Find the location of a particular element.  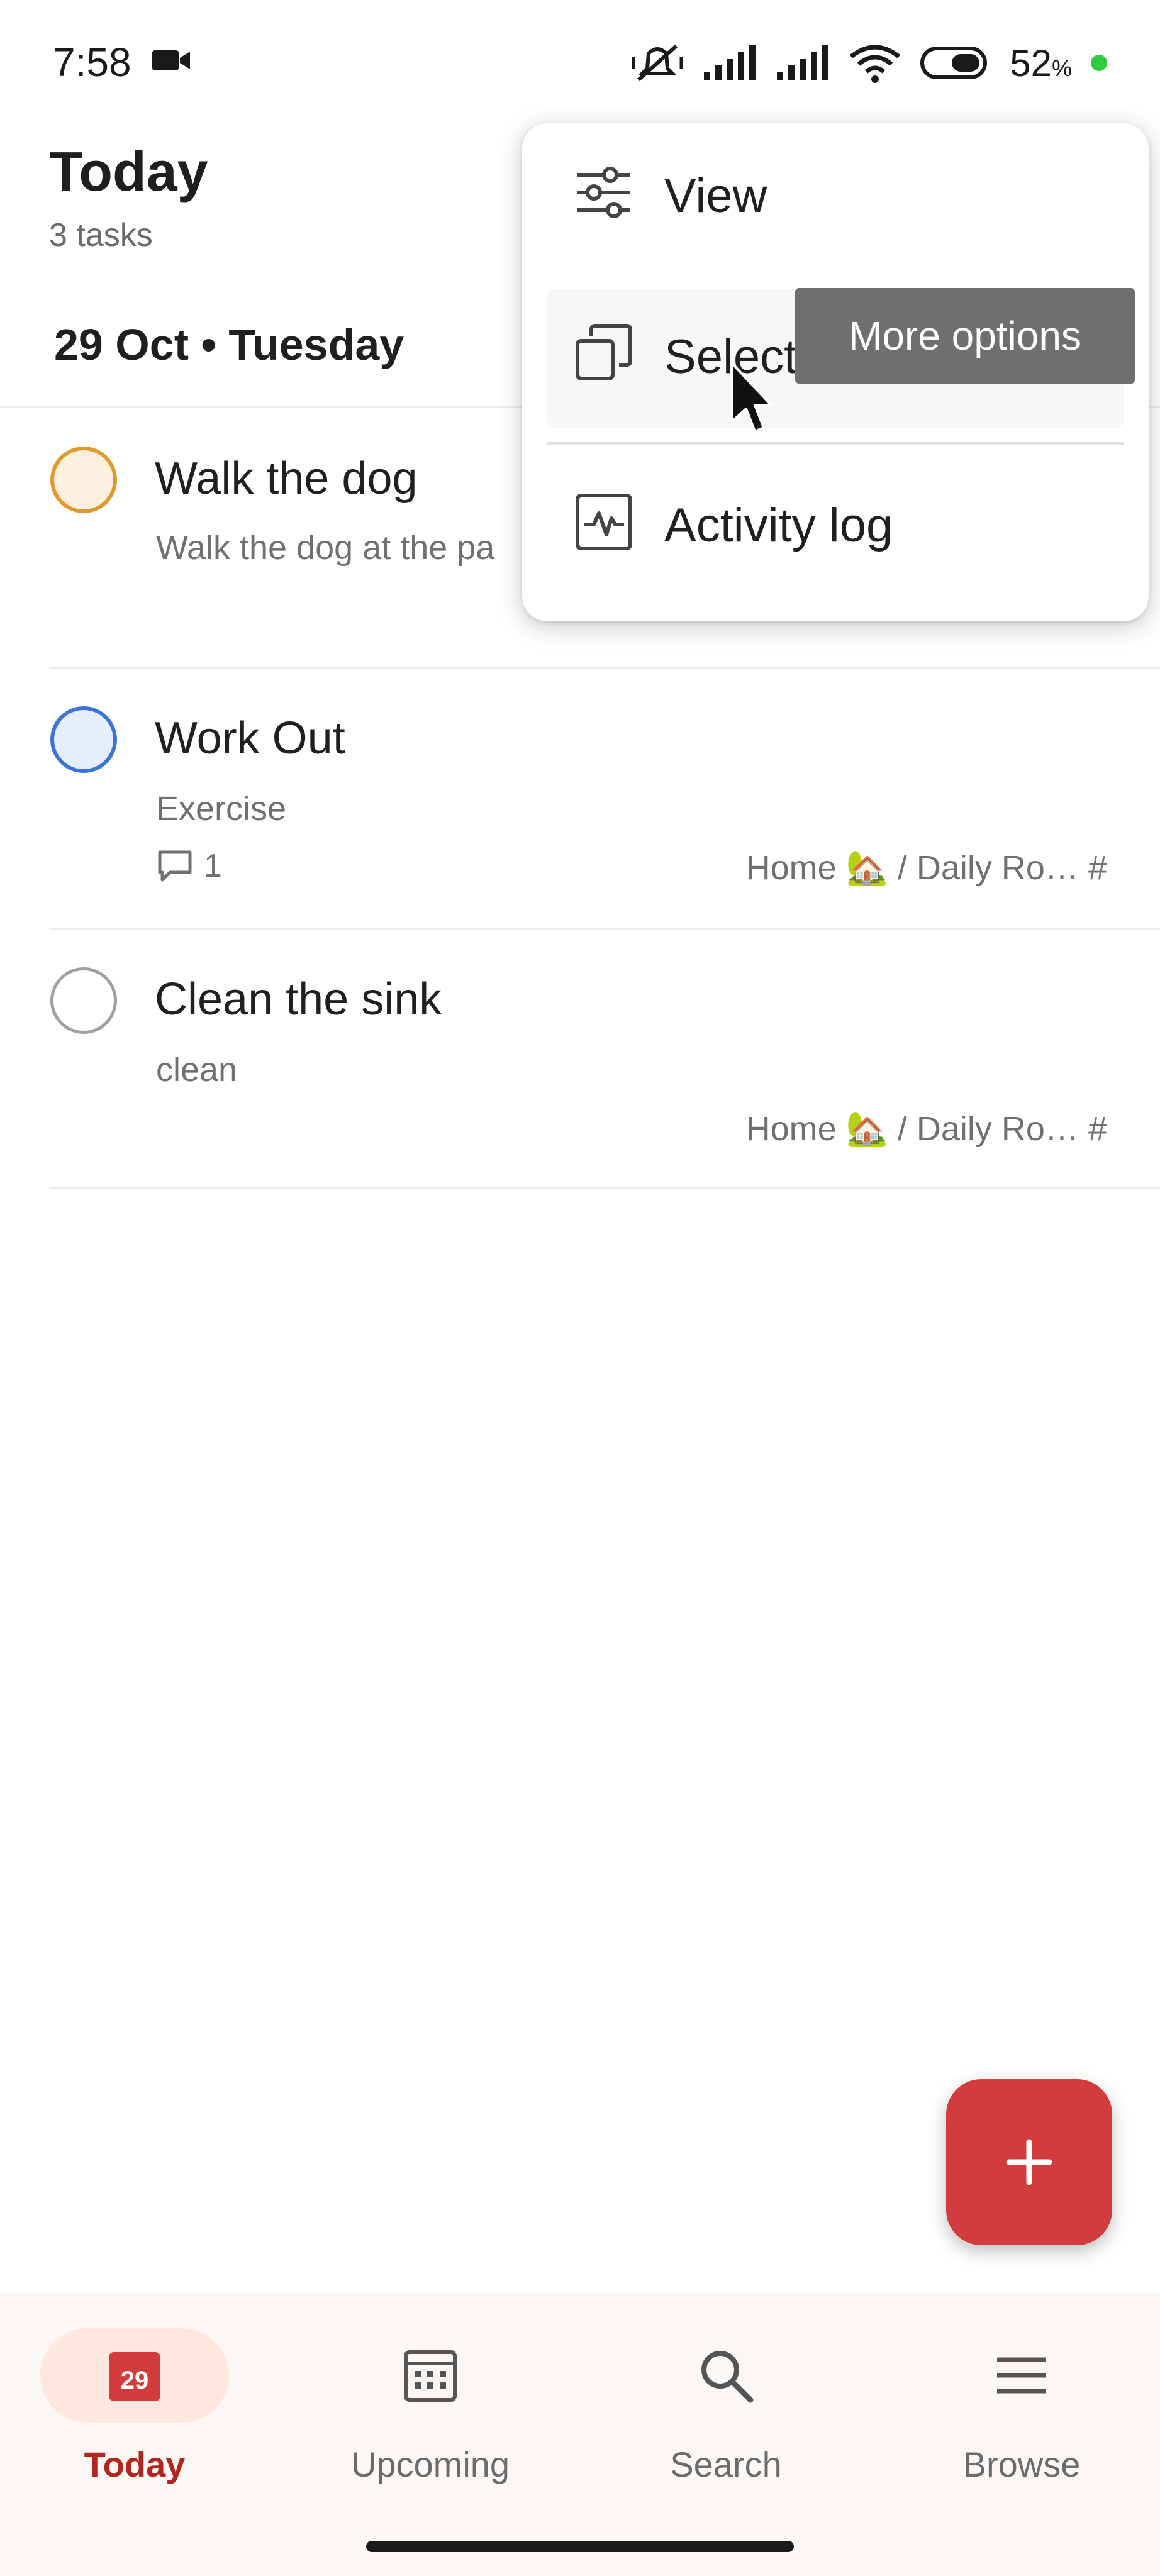

calendar-grid-icon is located at coordinates (431, 2376).